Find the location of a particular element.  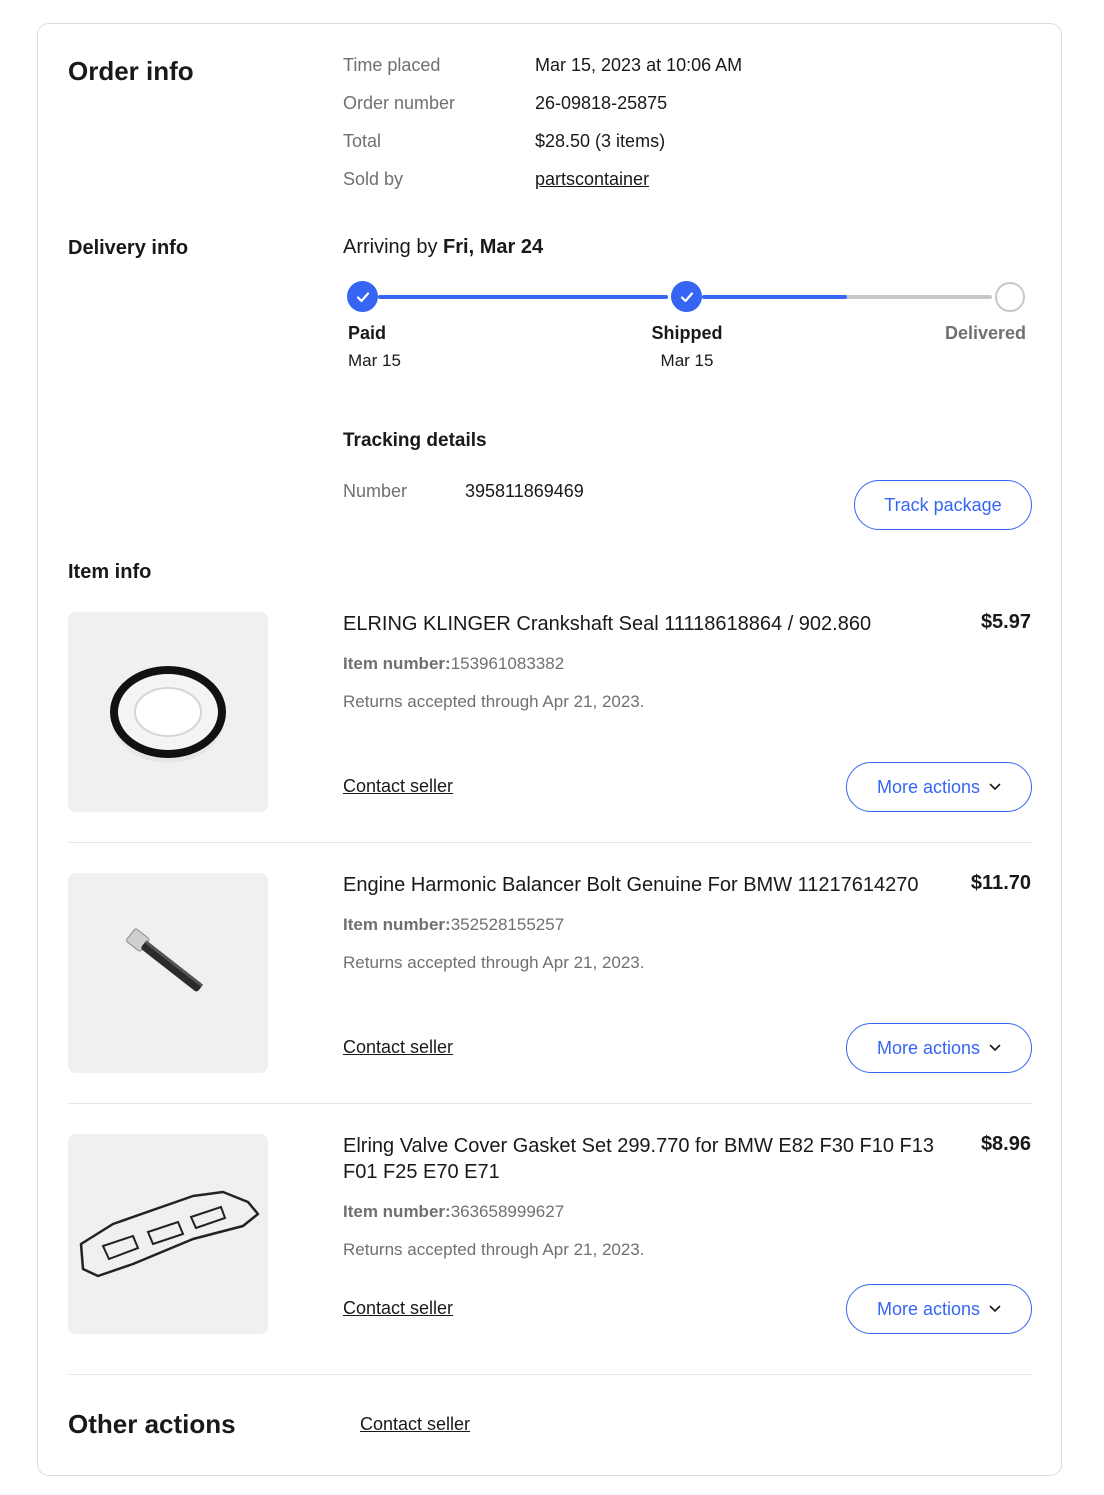

time-placed-label: Time placed is located at coordinates (392, 65).